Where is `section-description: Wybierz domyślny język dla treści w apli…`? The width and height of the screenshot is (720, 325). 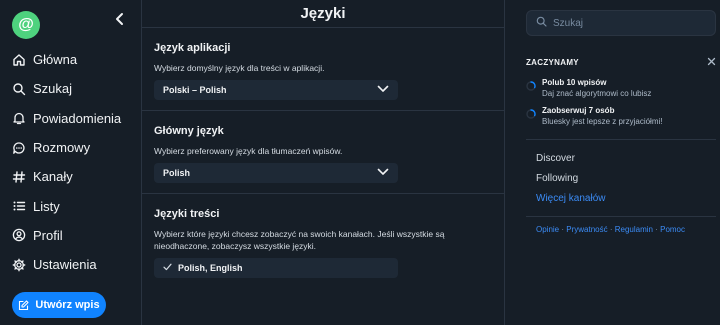 section-description: Wybierz domyślny język dla treści w apli… is located at coordinates (239, 68).